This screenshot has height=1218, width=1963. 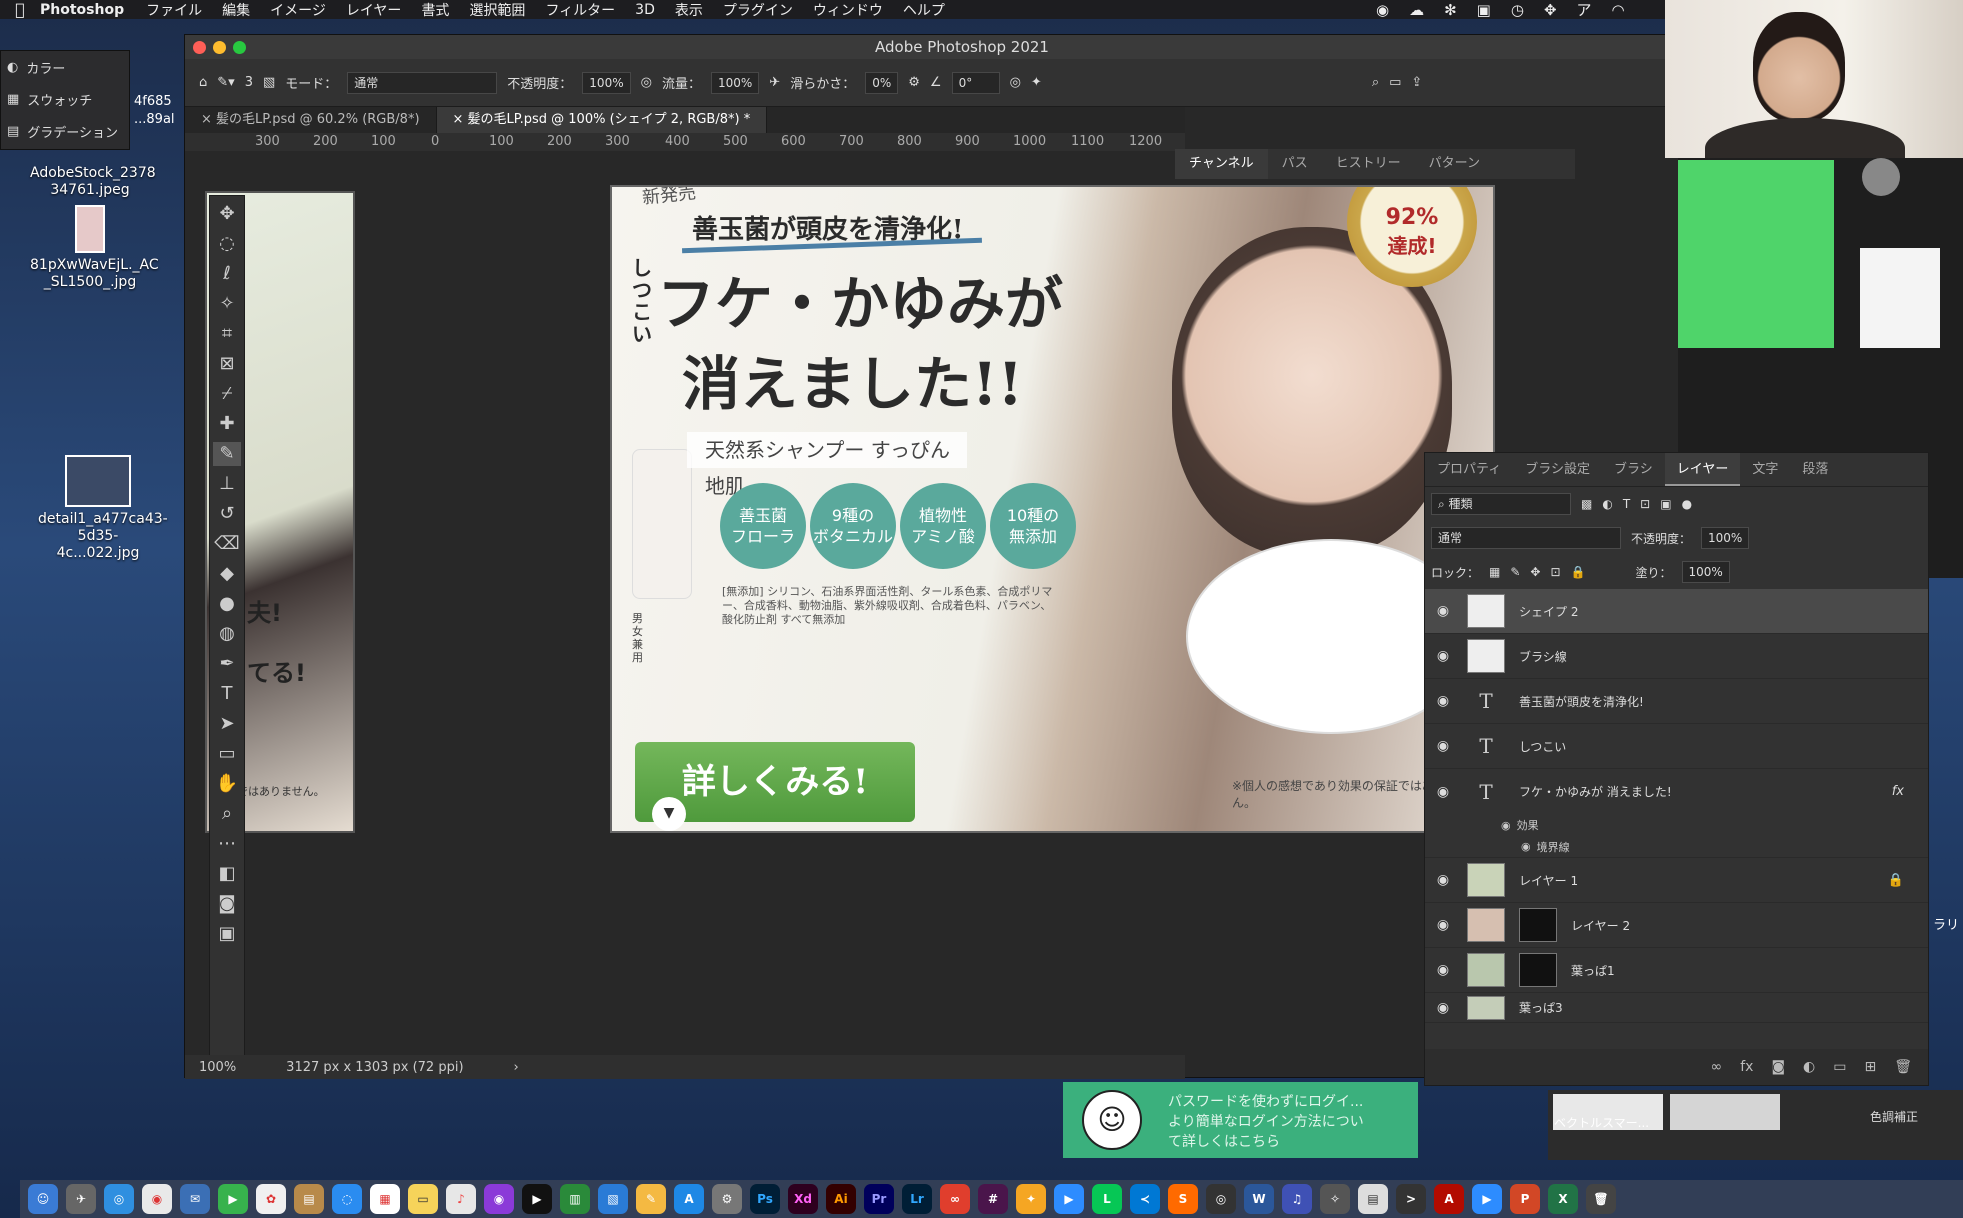 What do you see at coordinates (1183, 1199) in the screenshot?
I see `sublime-icon: S` at bounding box center [1183, 1199].